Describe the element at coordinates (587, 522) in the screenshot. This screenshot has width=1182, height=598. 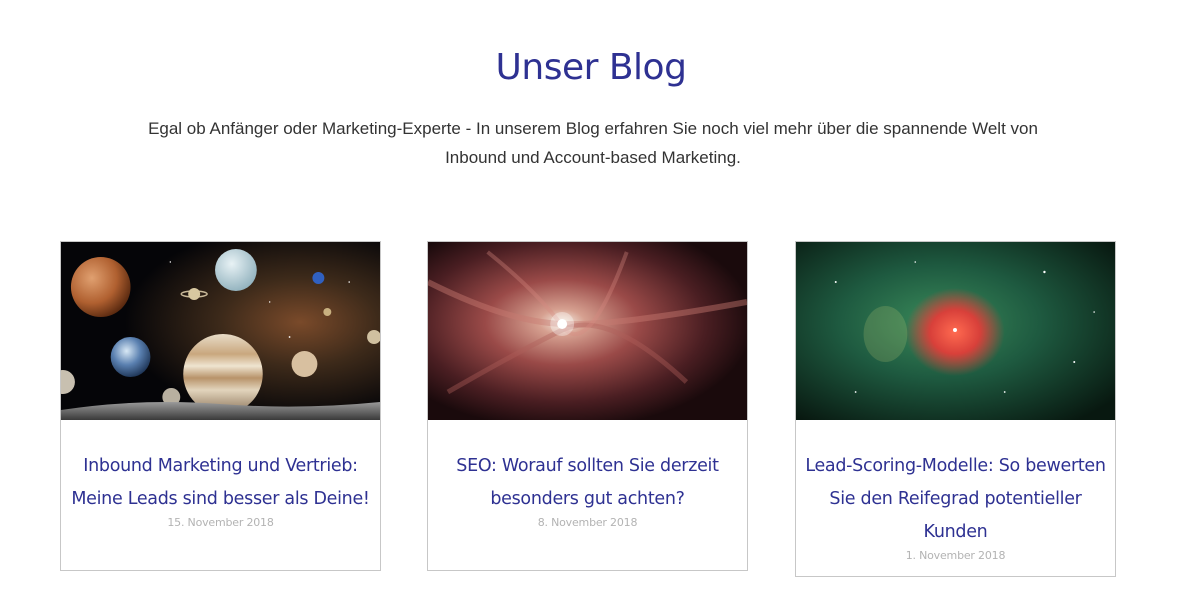
I see `blog-post-date: 8. November 2018` at that location.